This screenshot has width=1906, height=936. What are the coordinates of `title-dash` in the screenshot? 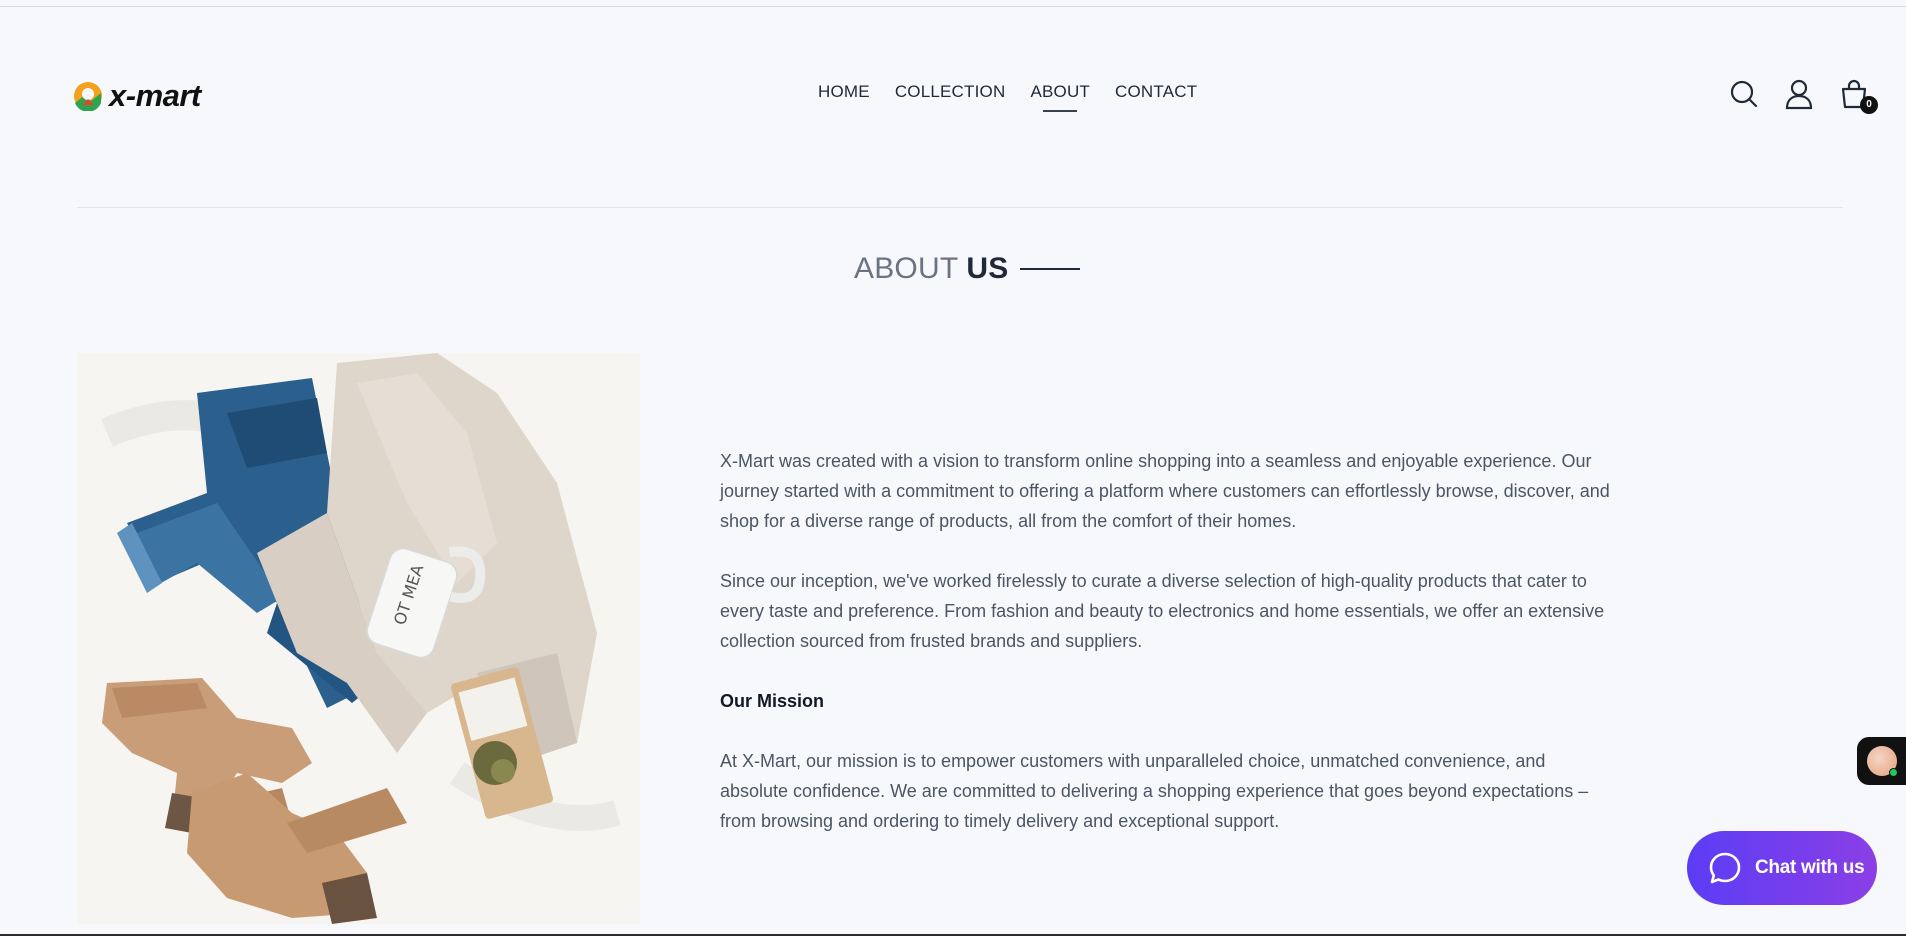 It's located at (1050, 269).